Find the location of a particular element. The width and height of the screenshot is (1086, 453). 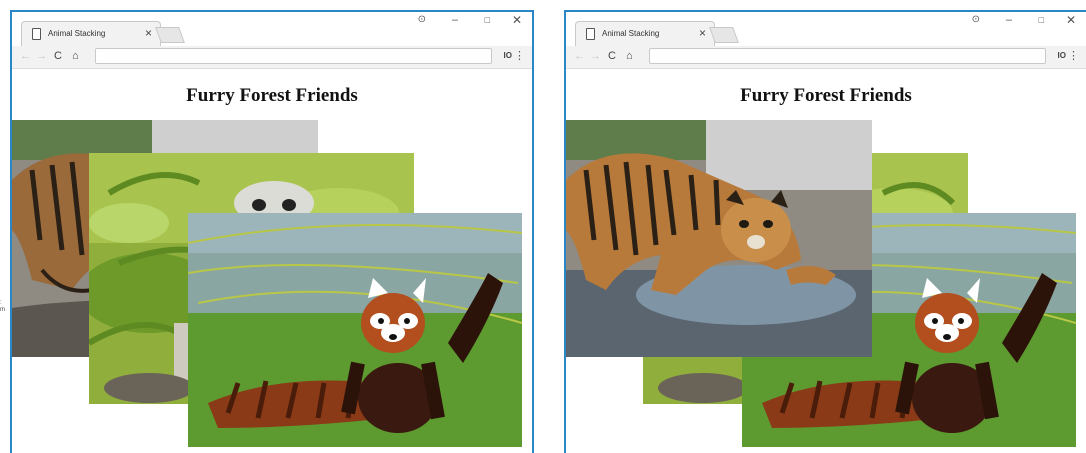

tiger-photo is located at coordinates (719, 238).